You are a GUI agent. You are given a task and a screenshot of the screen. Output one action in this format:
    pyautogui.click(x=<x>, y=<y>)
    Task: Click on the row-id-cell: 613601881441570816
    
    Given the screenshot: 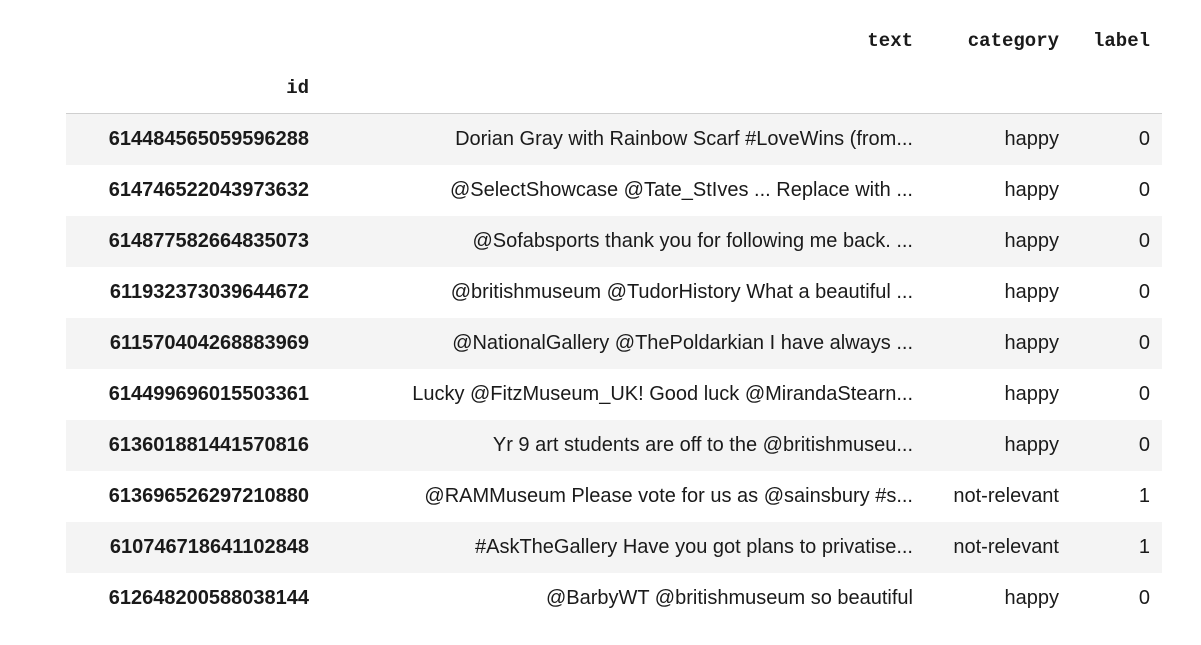 What is the action you would take?
    pyautogui.click(x=208, y=444)
    